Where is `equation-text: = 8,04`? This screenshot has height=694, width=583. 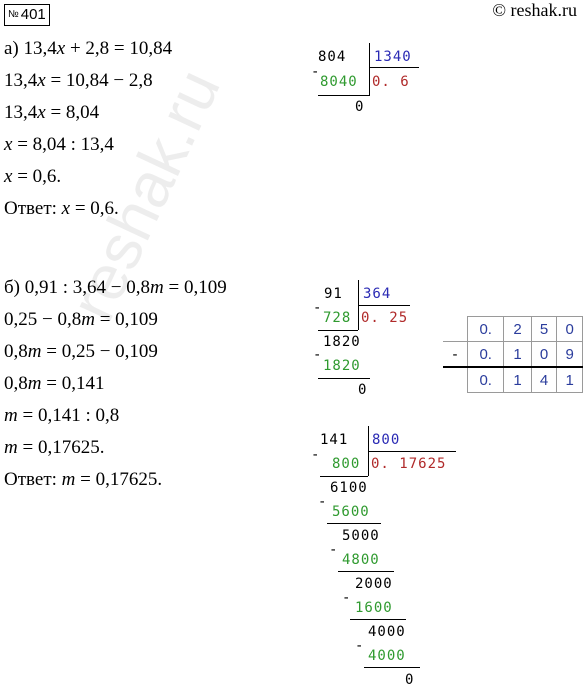
equation-text: = 8,04 is located at coordinates (72, 112).